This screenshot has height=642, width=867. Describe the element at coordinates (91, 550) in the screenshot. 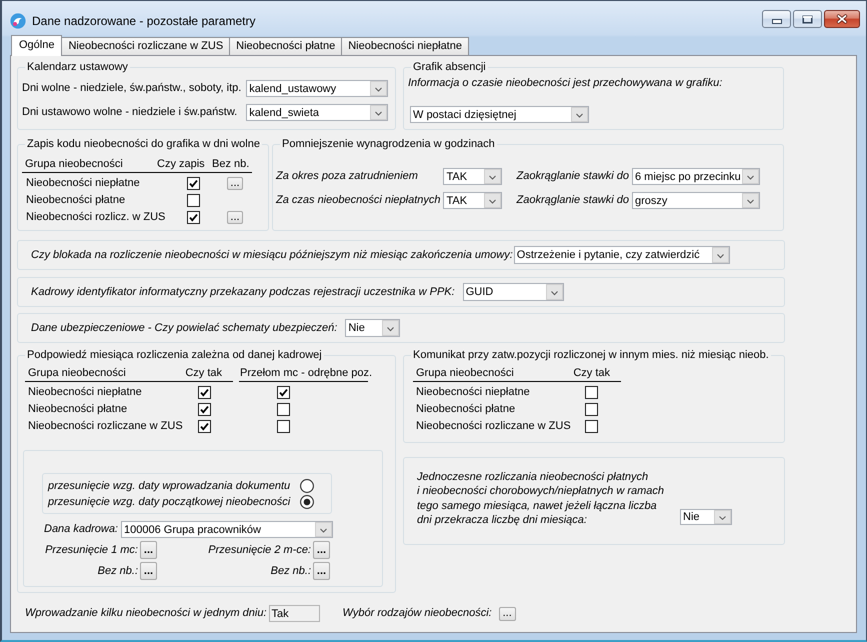

I see `field-label: Przesunięcie 1 mc:` at that location.